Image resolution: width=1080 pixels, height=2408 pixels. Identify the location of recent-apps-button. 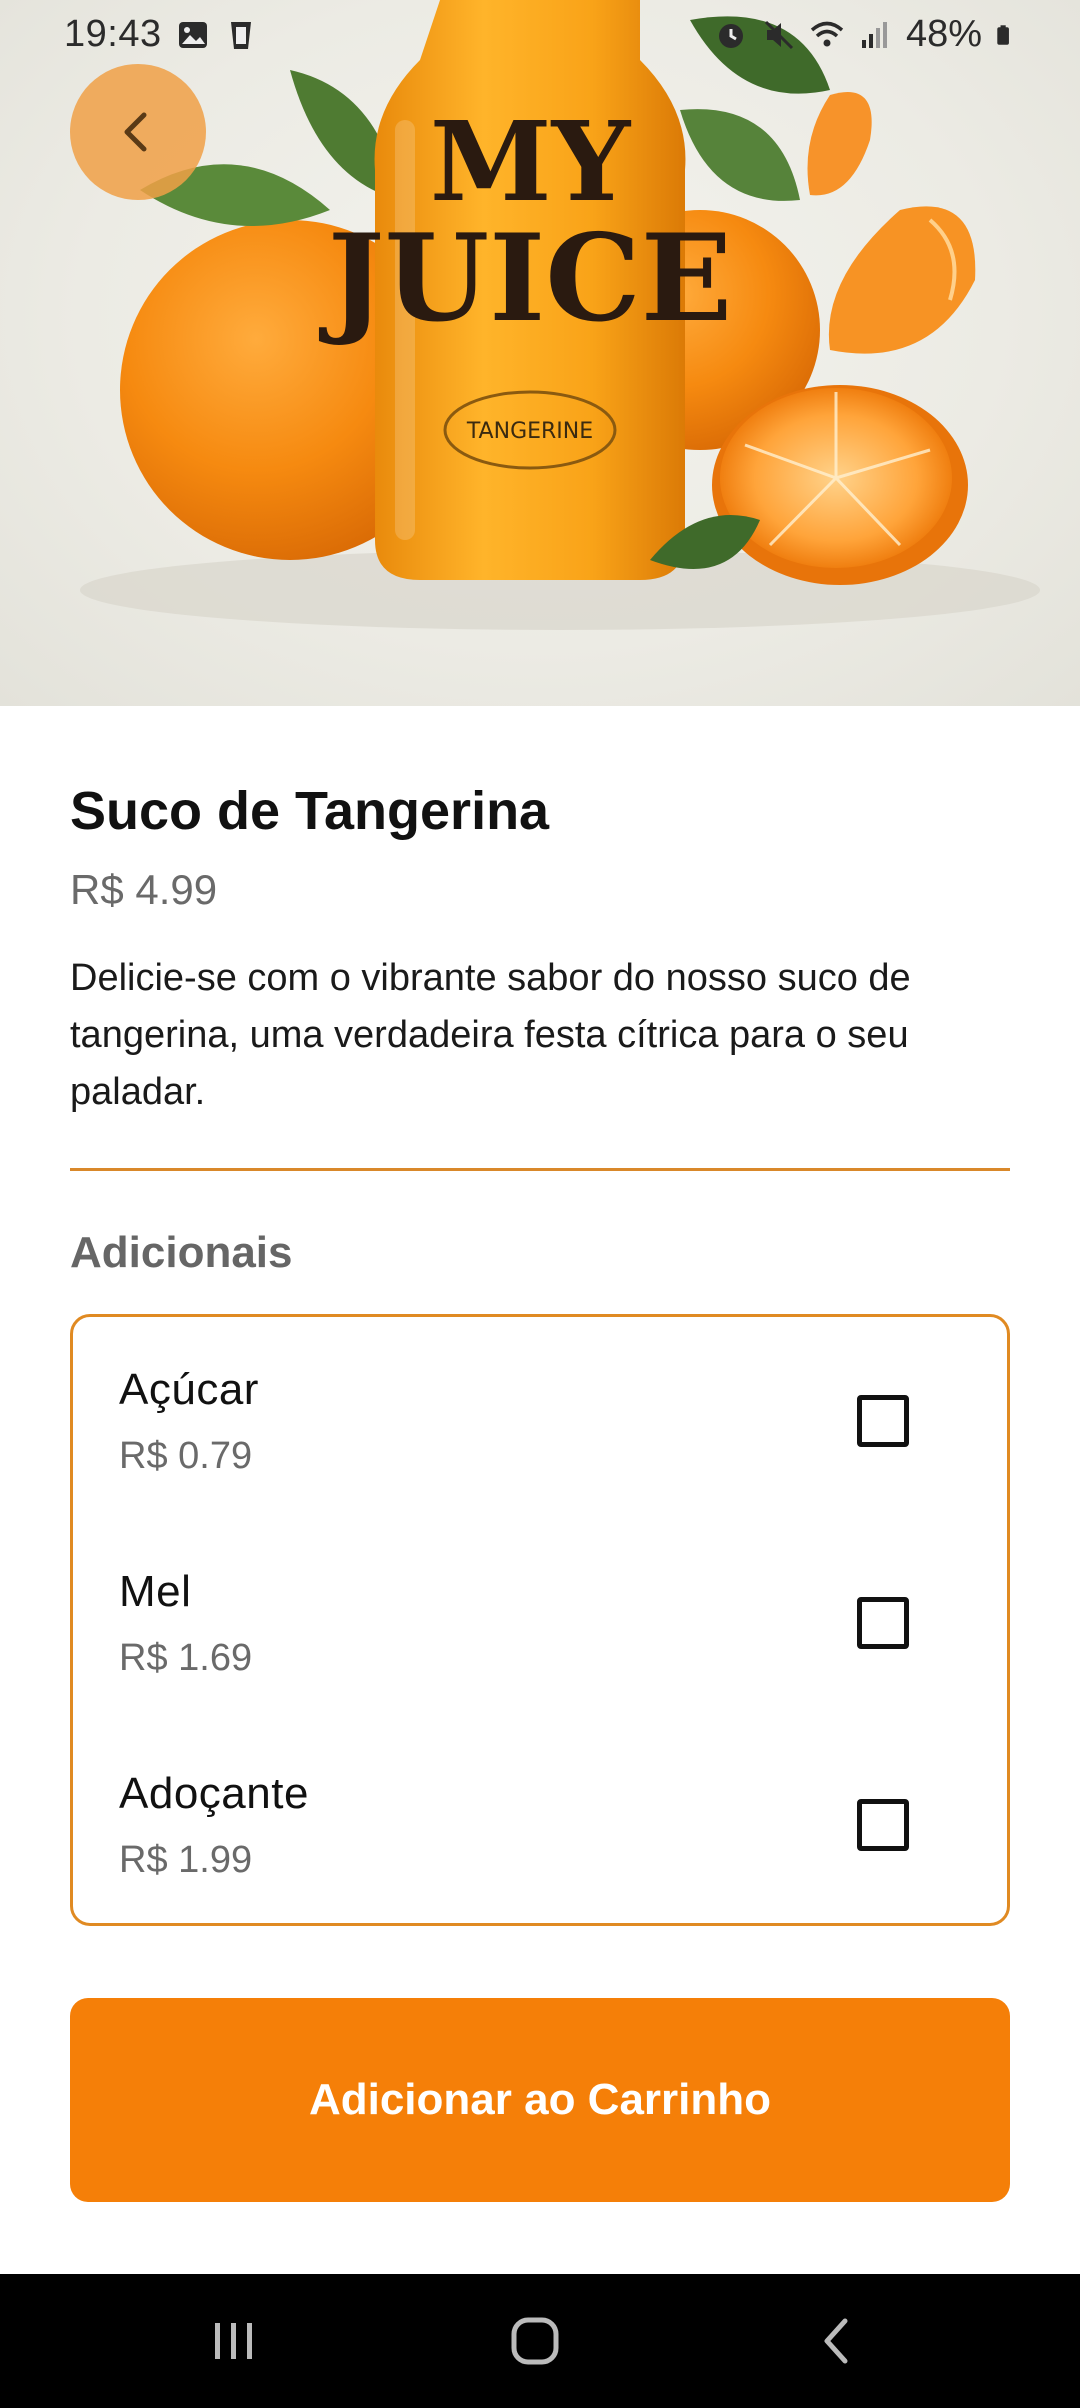
(233, 2341).